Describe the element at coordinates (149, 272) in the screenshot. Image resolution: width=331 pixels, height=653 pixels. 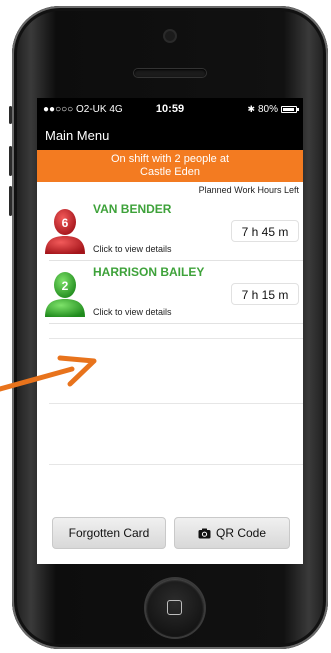
I see `person-name: HARRISON BAILEY` at that location.